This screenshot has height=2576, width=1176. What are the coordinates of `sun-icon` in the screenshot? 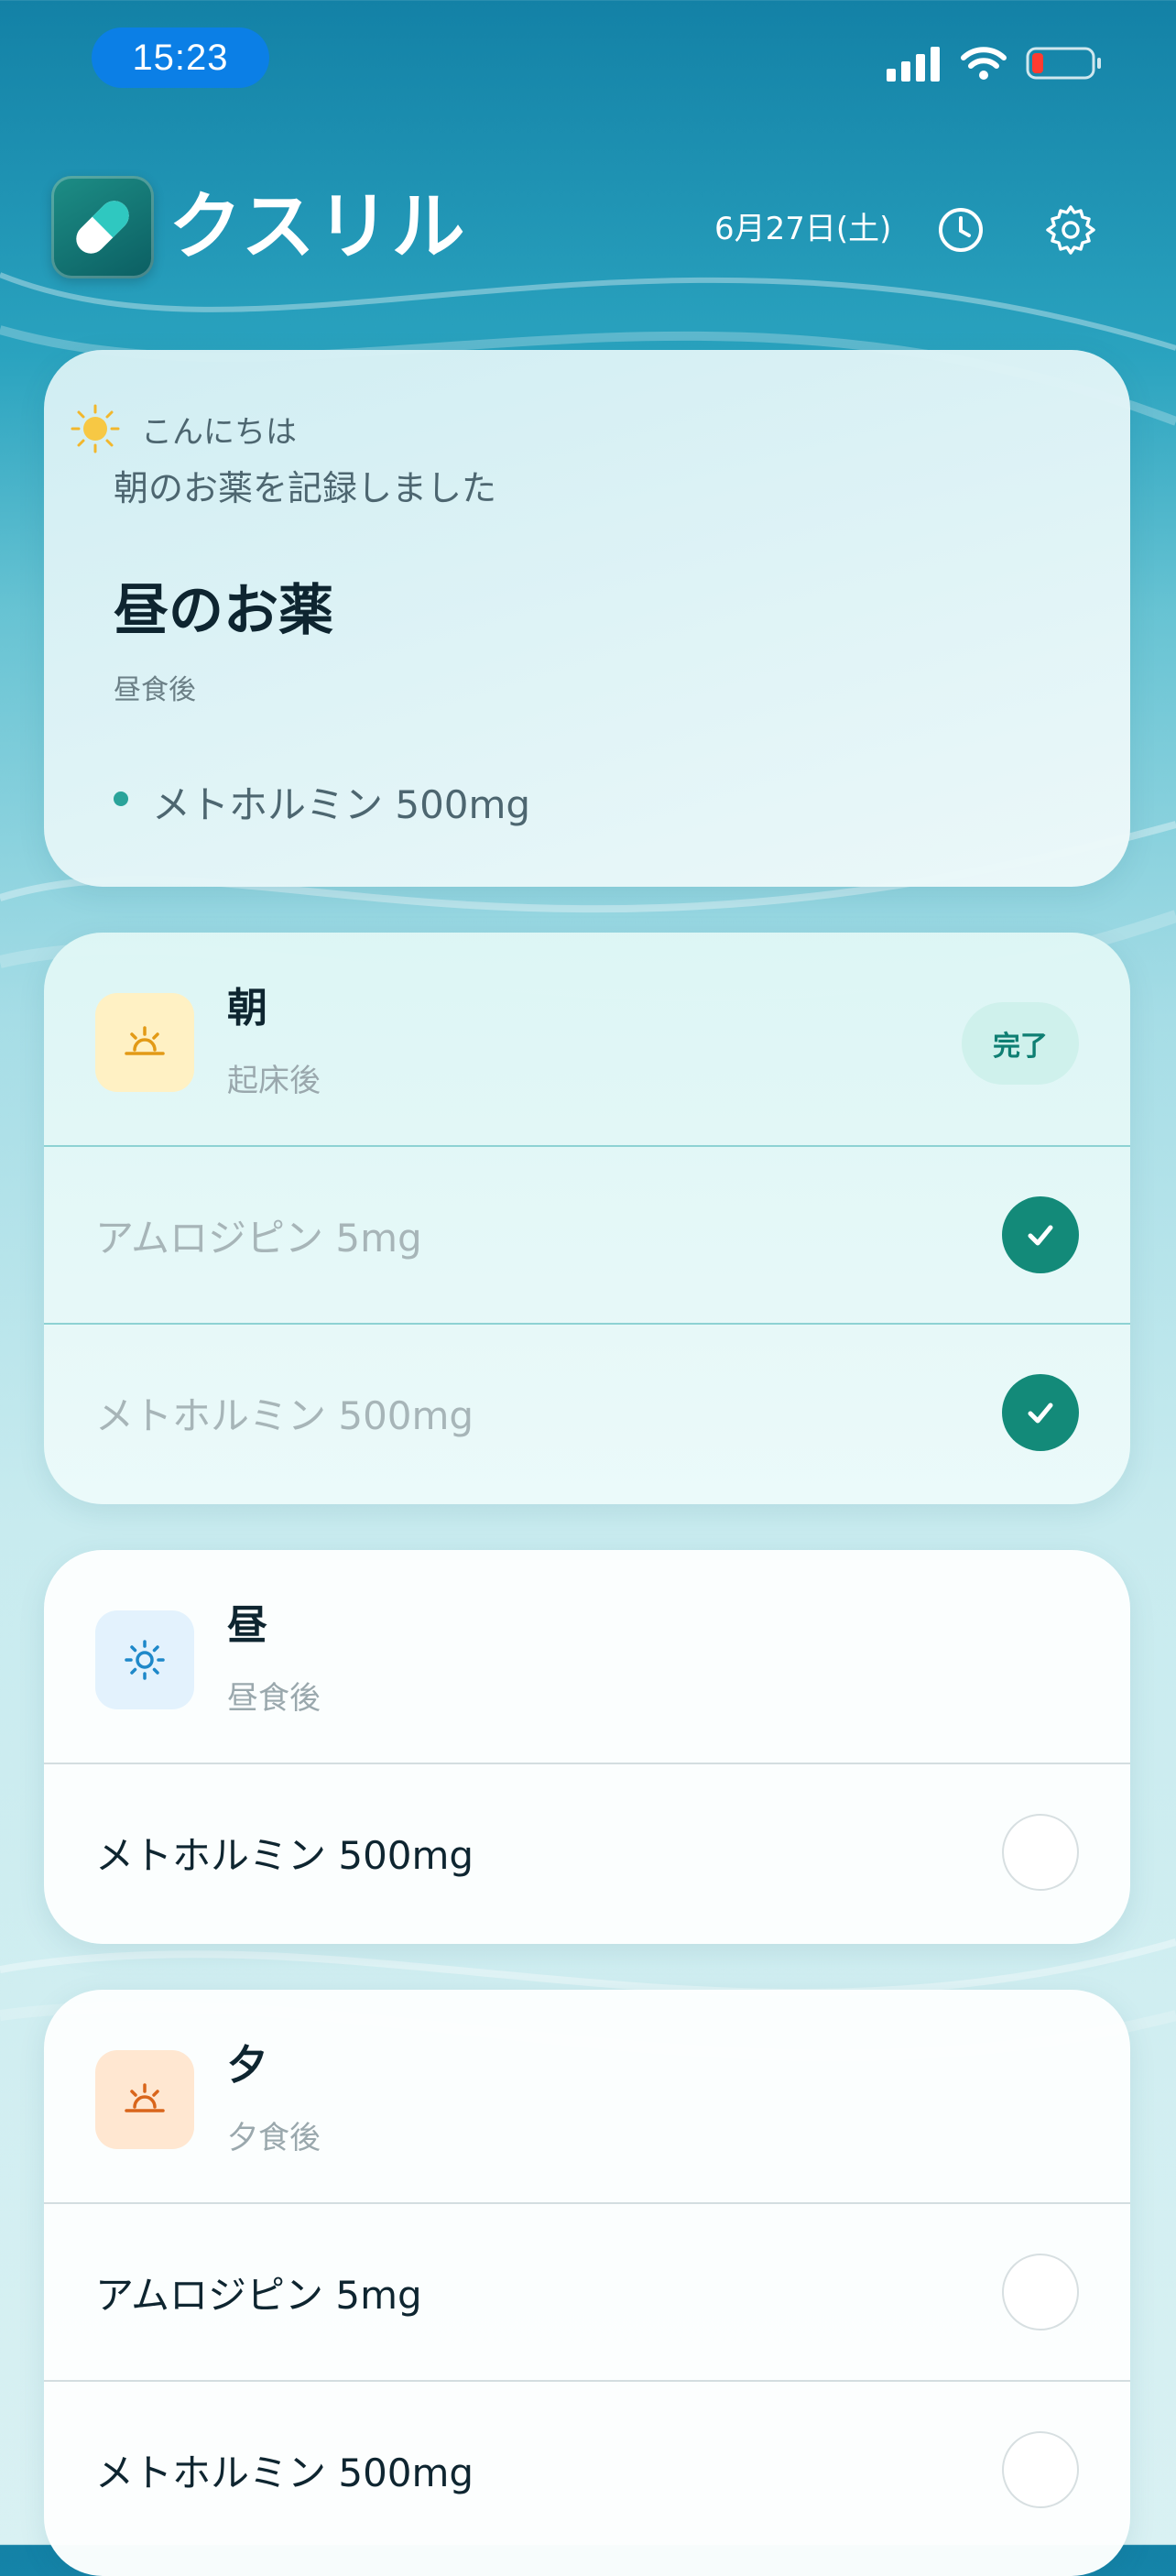 It's located at (145, 1660).